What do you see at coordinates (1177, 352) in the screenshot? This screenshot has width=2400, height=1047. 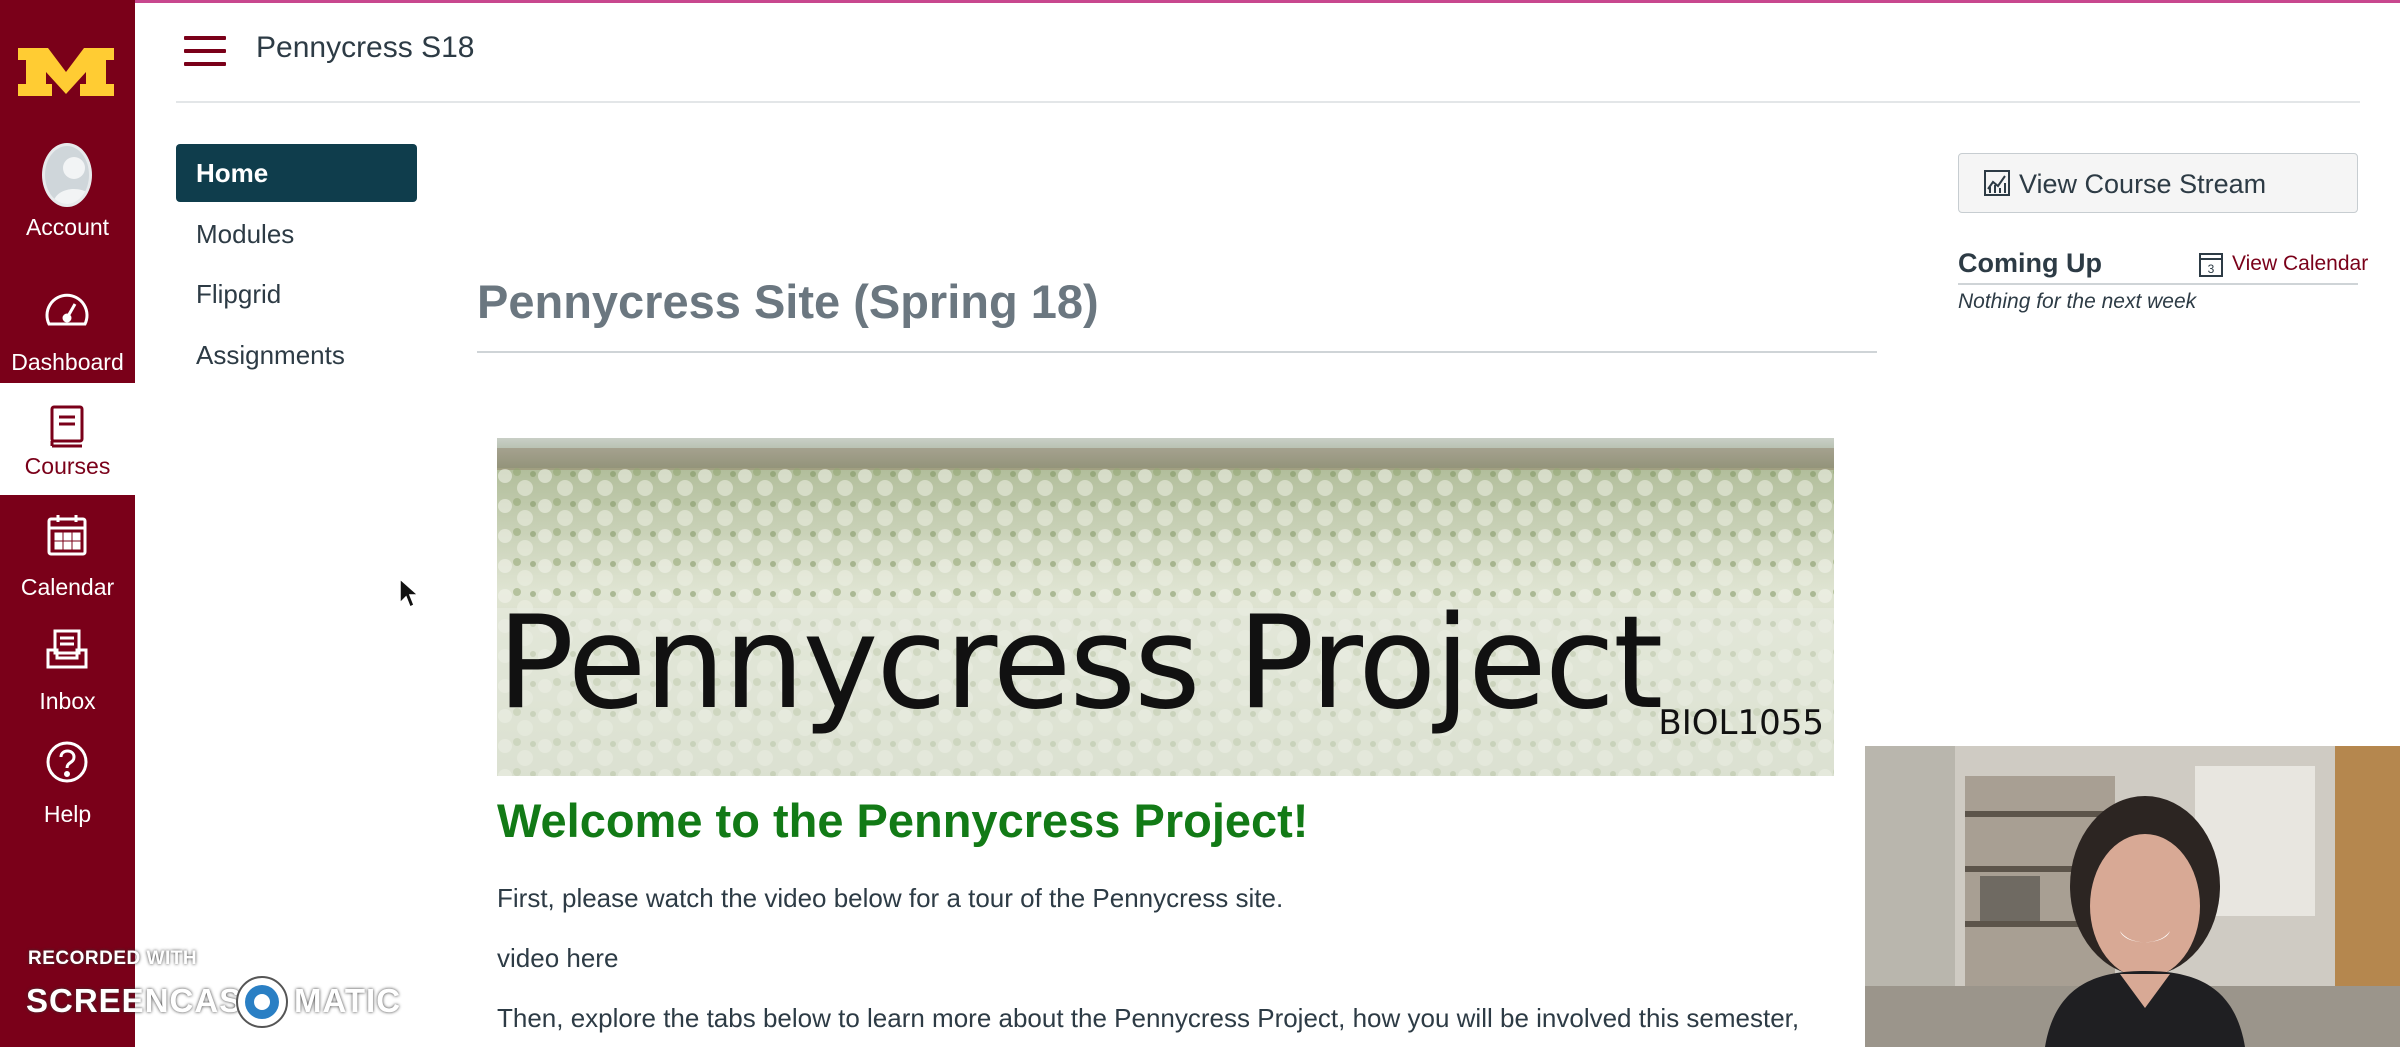 I see `title-divider` at bounding box center [1177, 352].